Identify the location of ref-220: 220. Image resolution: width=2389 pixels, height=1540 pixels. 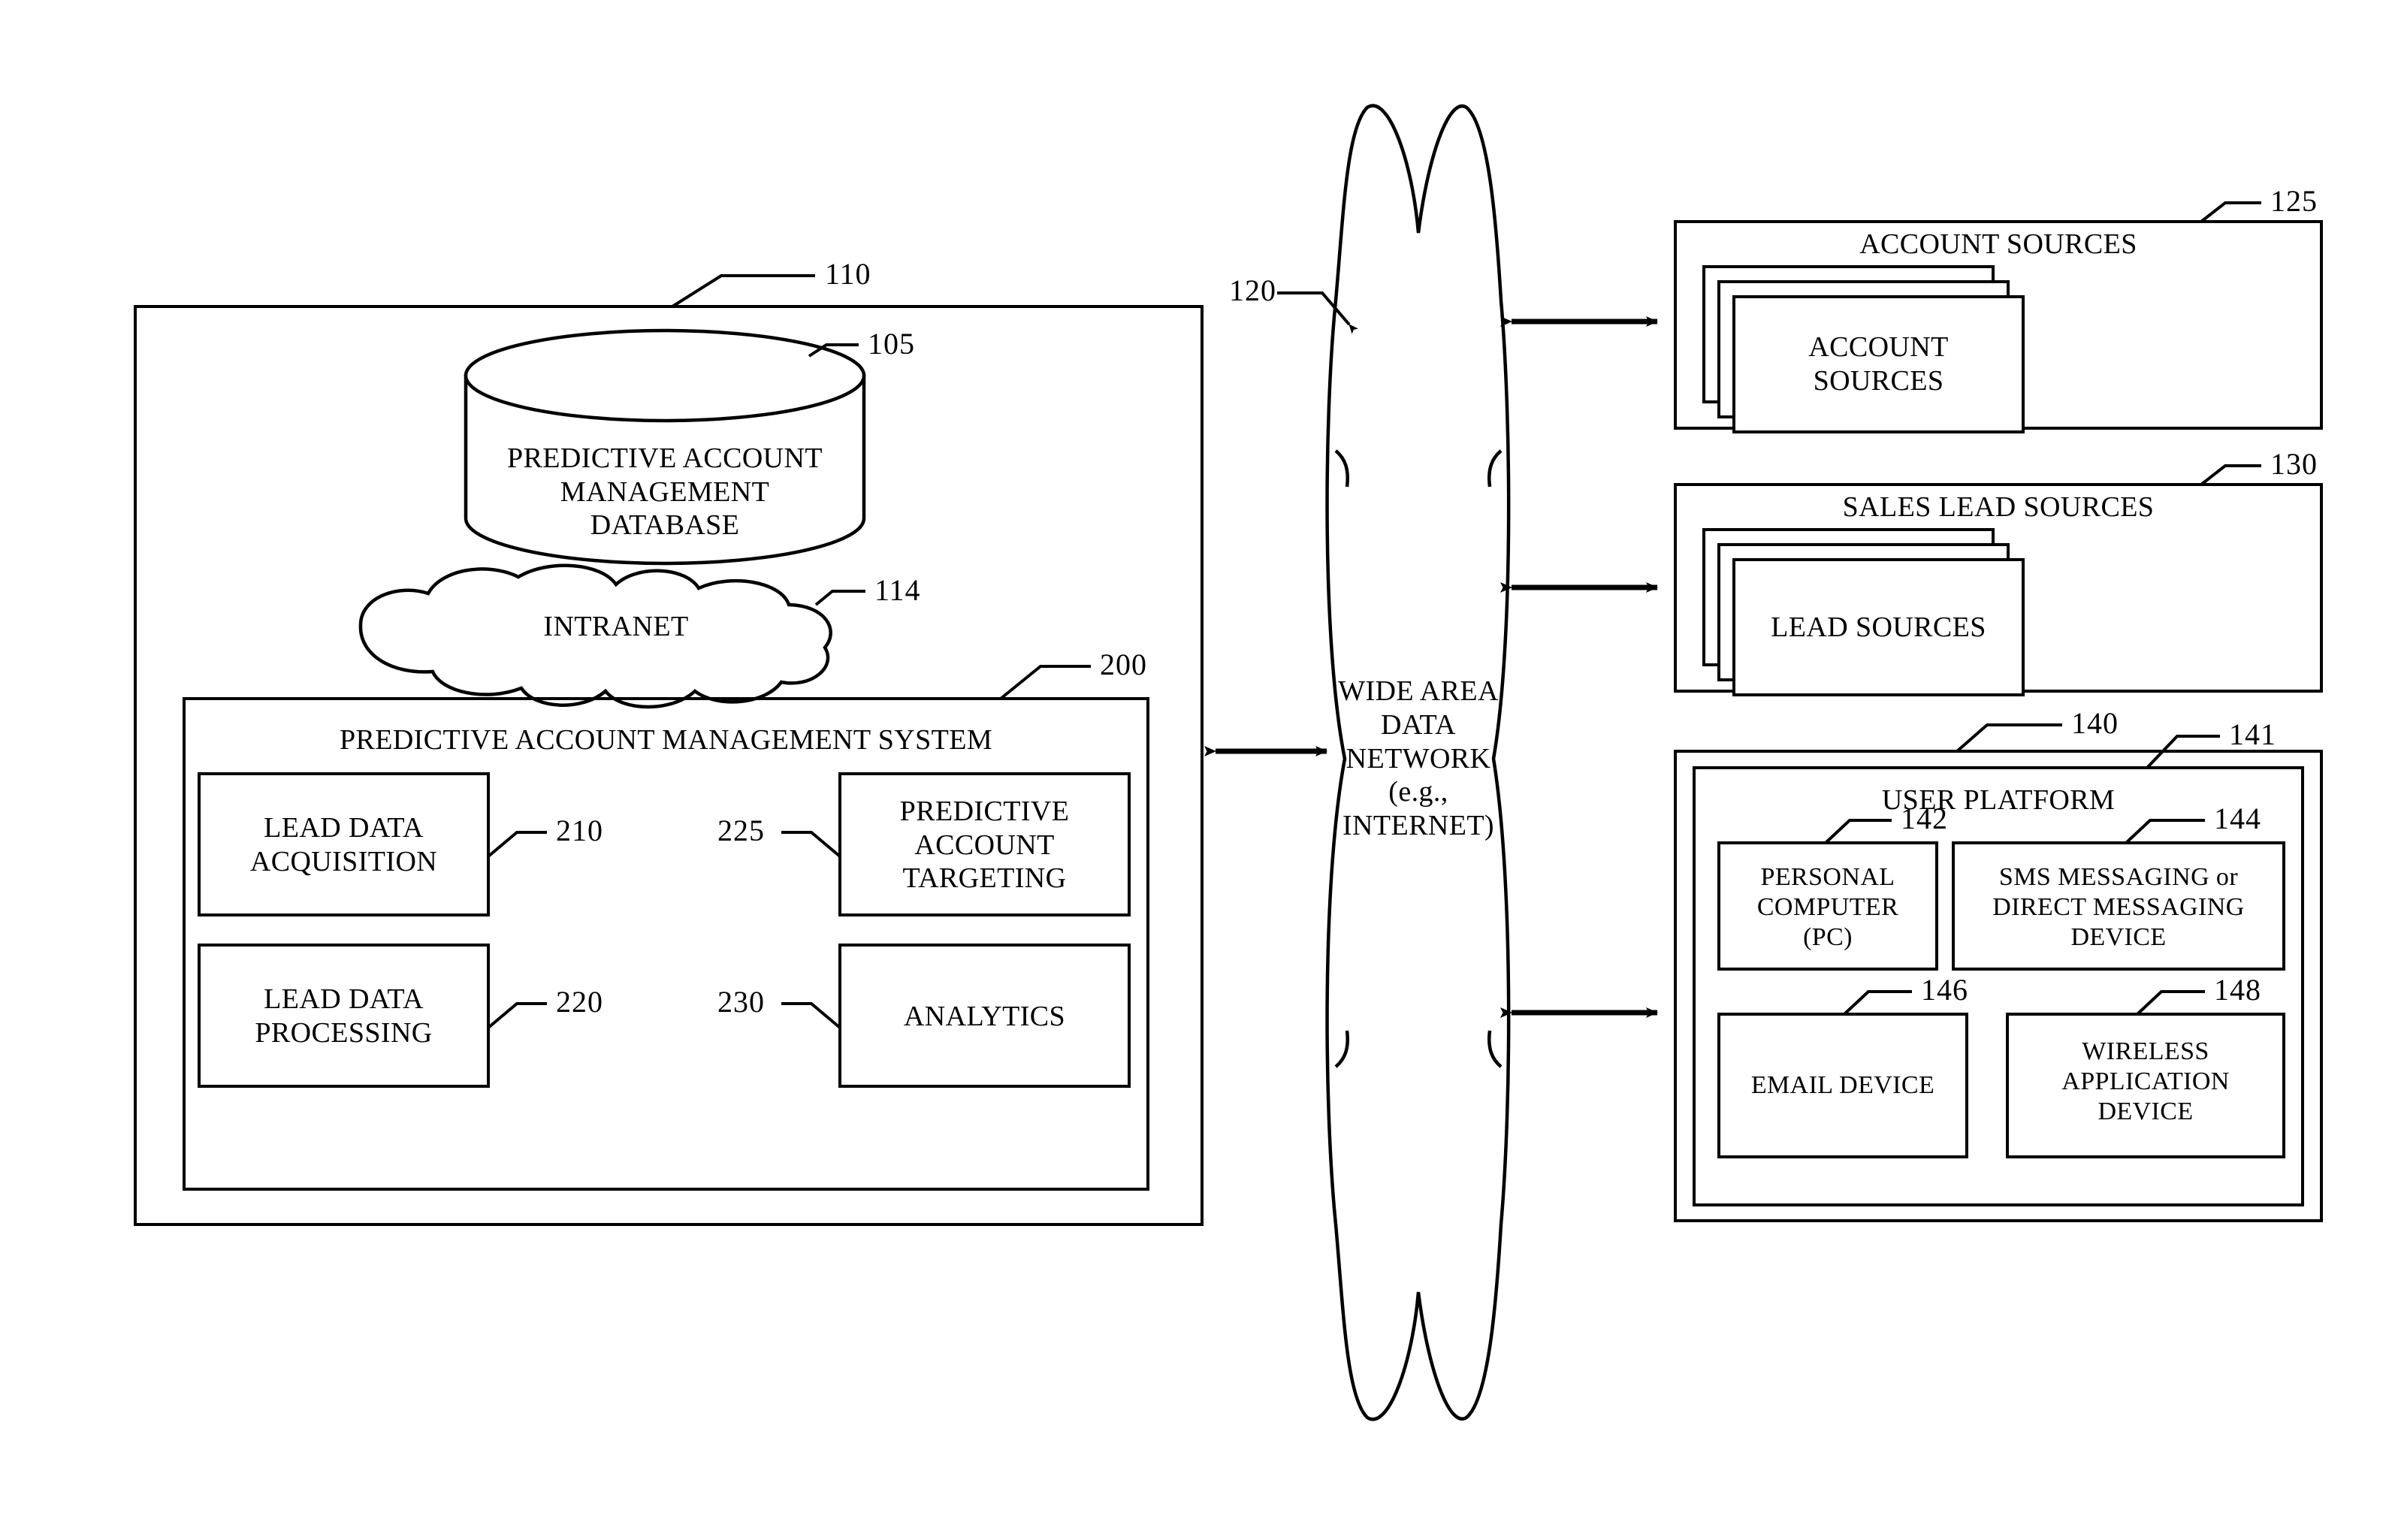
(579, 1002).